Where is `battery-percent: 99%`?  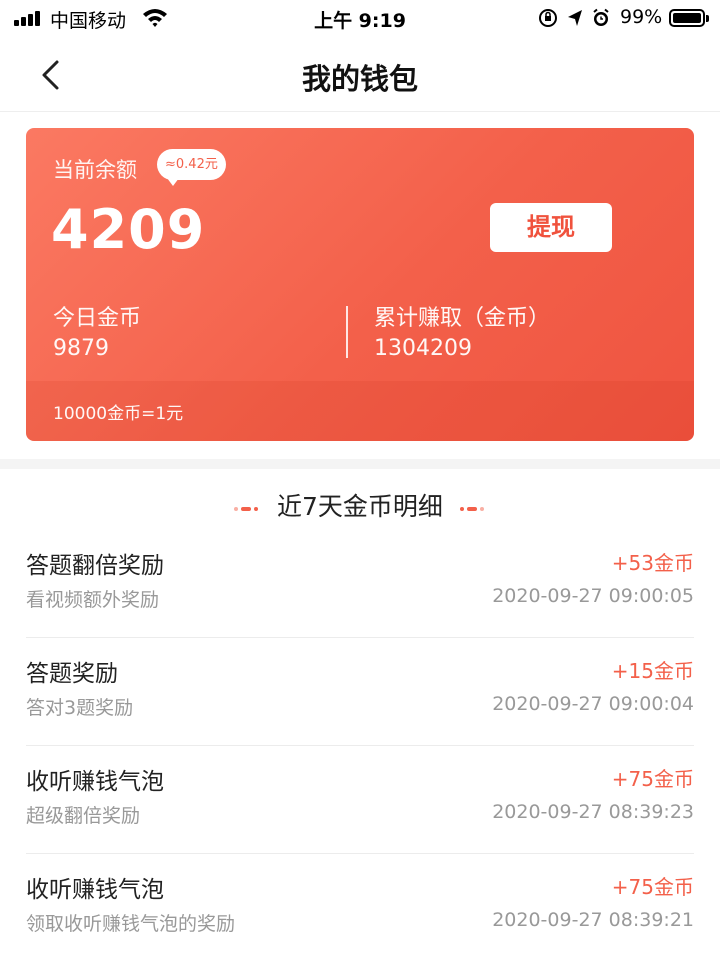
battery-percent: 99% is located at coordinates (641, 17).